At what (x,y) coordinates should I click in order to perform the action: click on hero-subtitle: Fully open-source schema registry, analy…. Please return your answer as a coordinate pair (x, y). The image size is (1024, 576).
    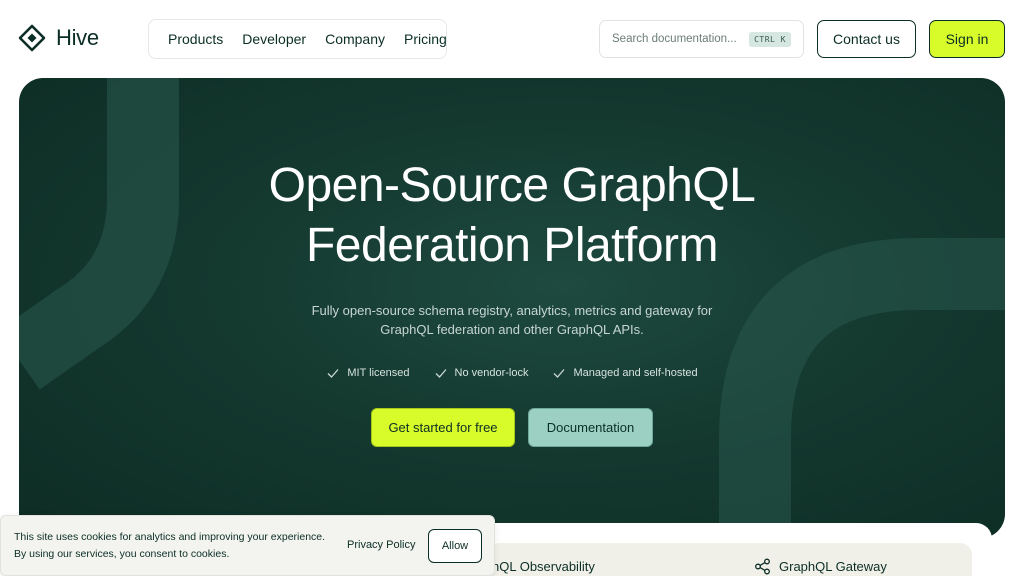
    Looking at the image, I should click on (512, 320).